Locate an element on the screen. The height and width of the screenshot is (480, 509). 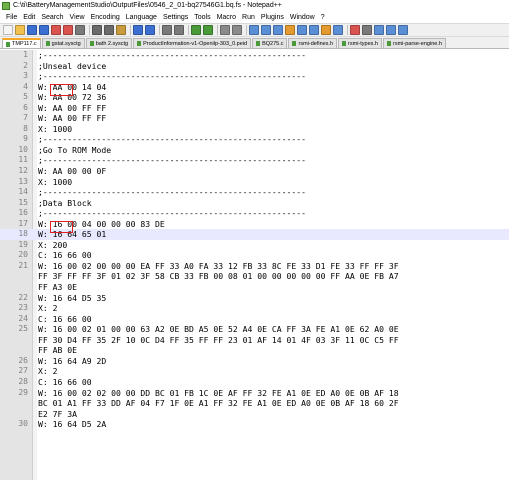
code-line: 17 W: 16 00 04 00 00 00 83 DE is located at coordinates (254, 224).